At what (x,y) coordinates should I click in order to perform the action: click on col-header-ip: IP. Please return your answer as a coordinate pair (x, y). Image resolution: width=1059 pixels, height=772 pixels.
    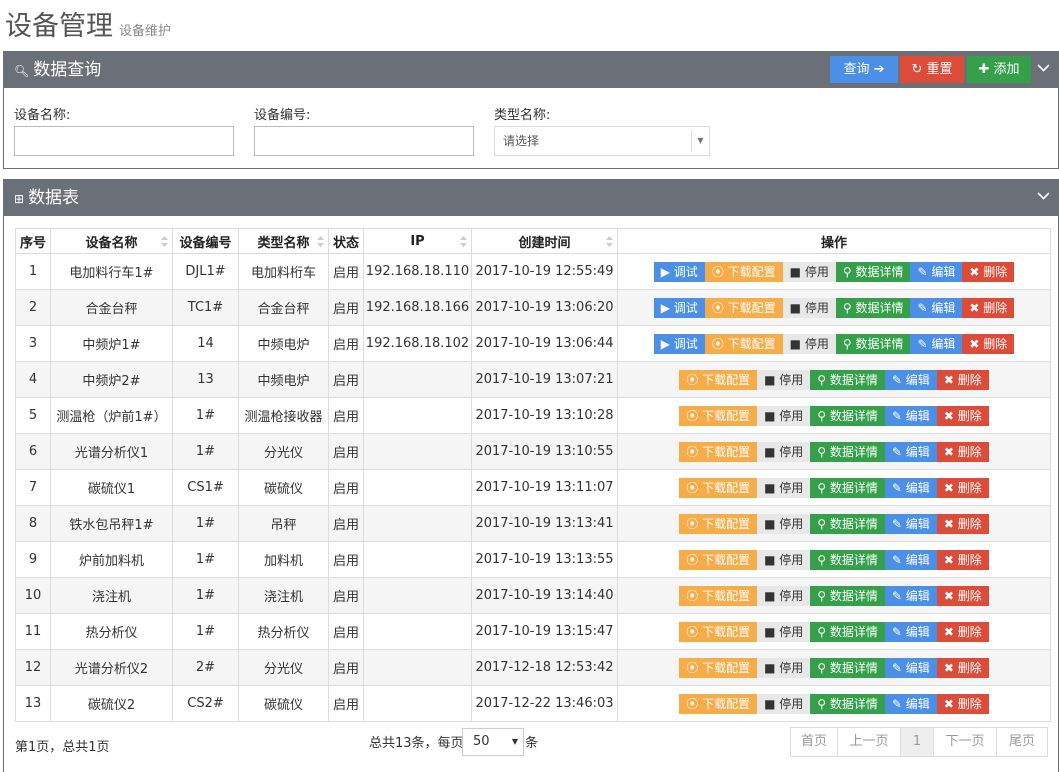
    Looking at the image, I should click on (417, 241).